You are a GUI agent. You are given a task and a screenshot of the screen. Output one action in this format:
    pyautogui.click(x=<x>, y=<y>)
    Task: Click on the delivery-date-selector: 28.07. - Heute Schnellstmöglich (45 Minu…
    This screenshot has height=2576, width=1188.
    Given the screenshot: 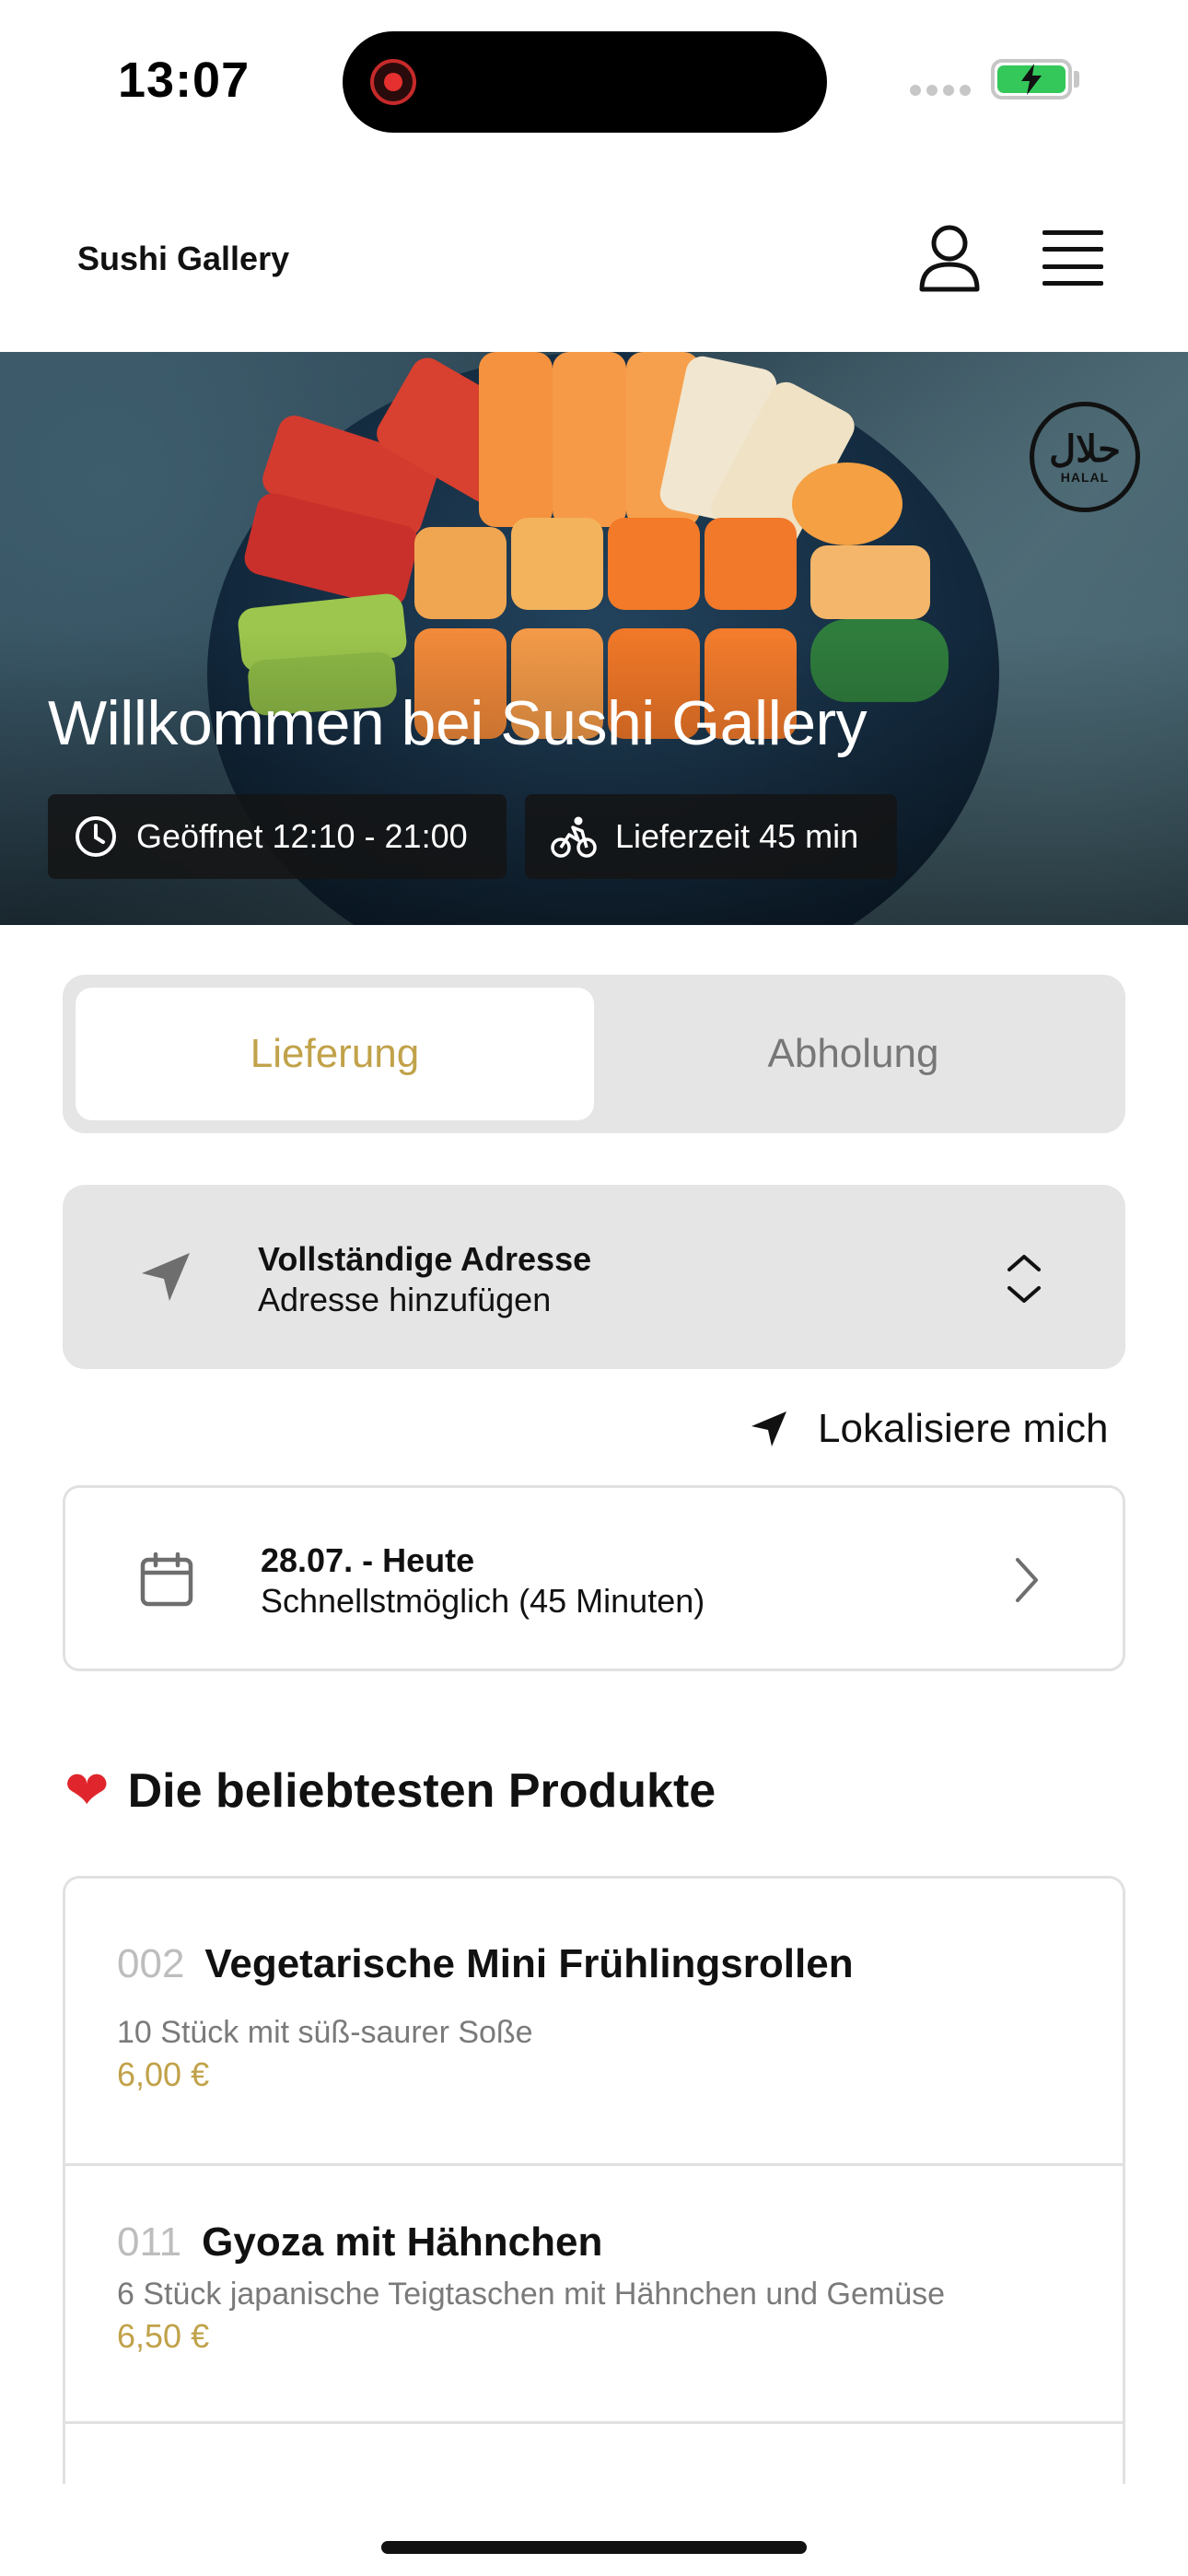 What is the action you would take?
    pyautogui.click(x=594, y=1578)
    